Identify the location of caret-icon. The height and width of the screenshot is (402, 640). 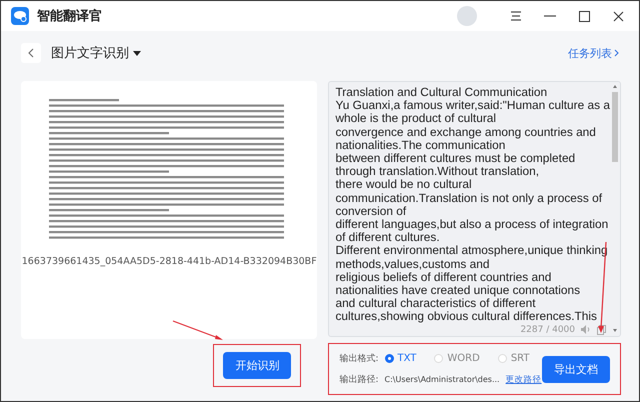
(137, 53).